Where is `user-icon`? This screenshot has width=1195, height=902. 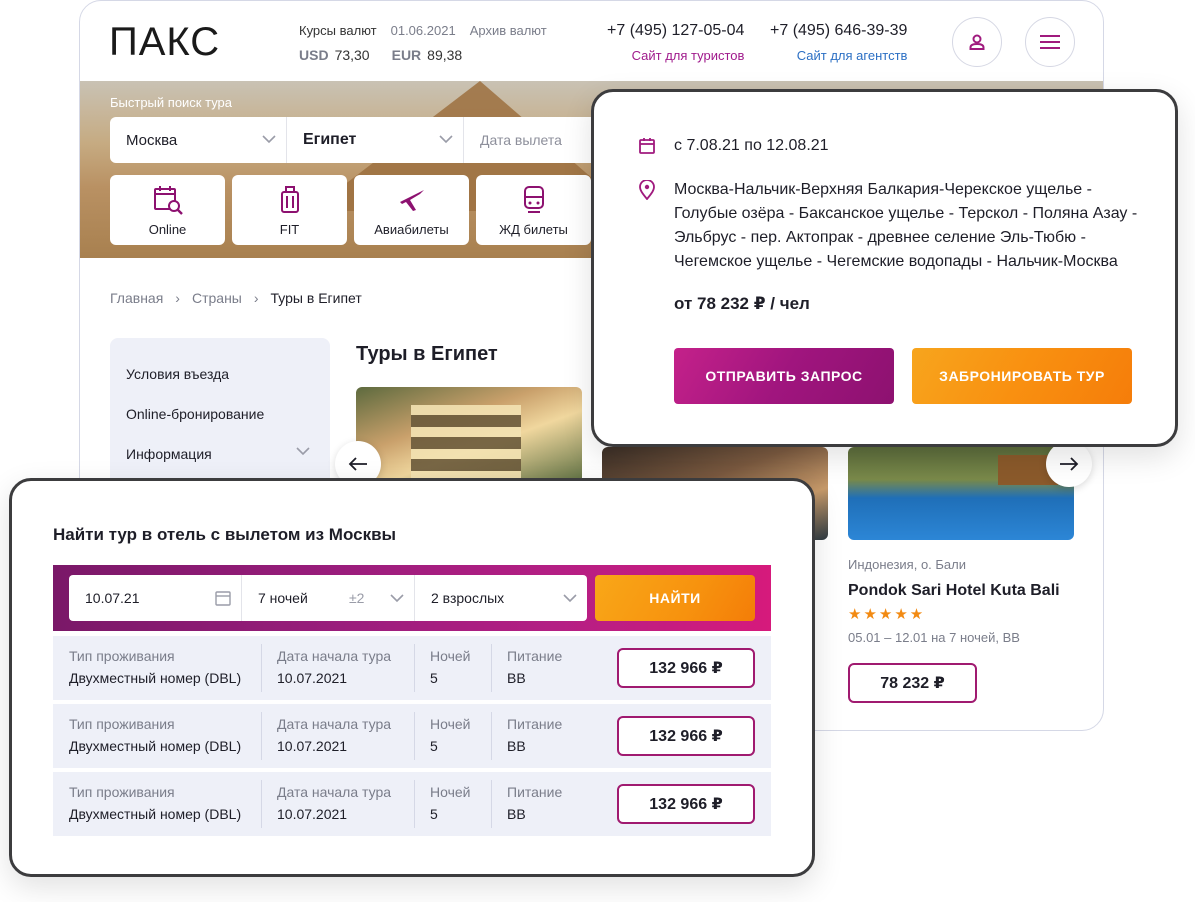
user-icon is located at coordinates (977, 42).